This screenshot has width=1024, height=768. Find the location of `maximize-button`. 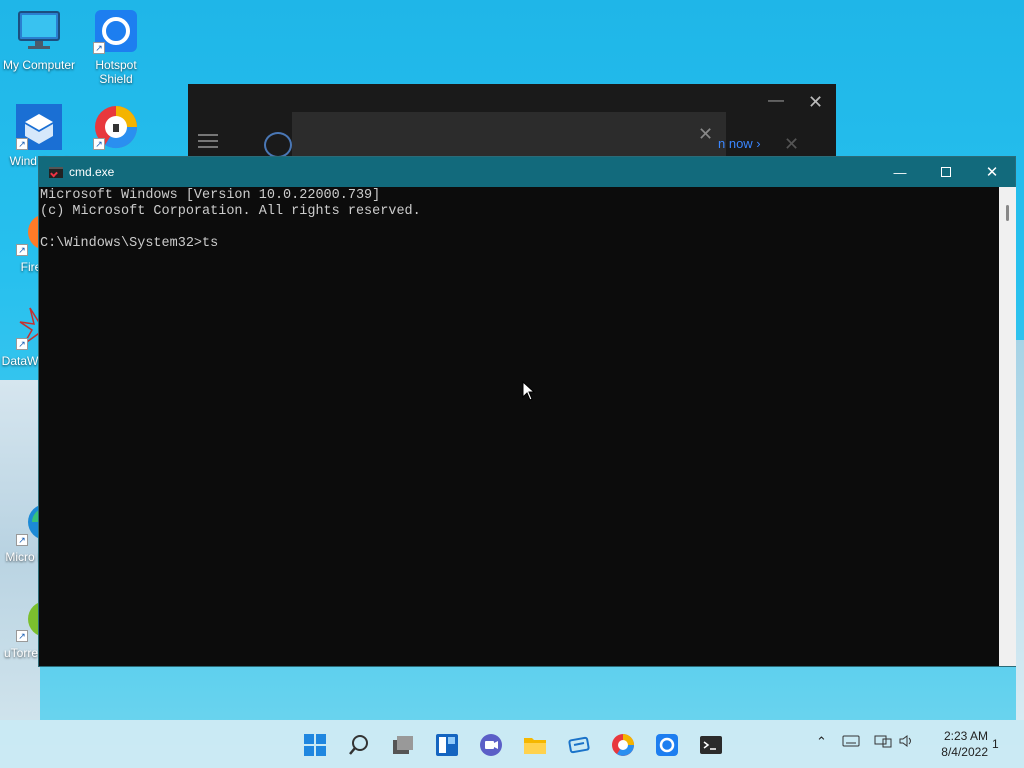

maximize-button is located at coordinates (946, 172).